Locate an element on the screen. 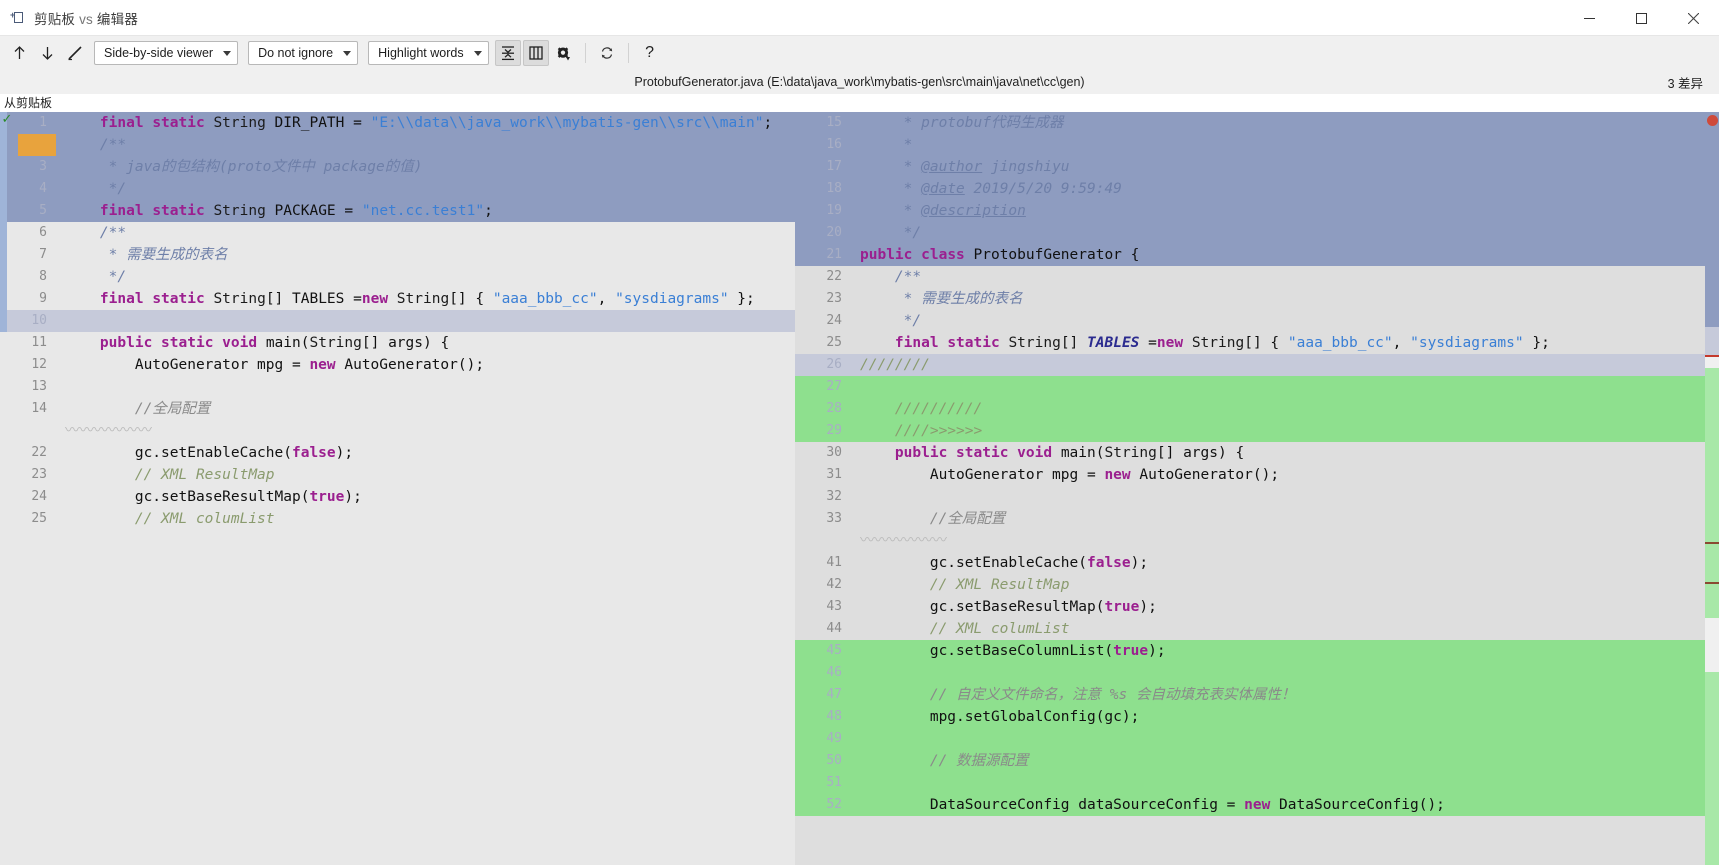 The width and height of the screenshot is (1719, 865). code-line: 22 /** is located at coordinates (1257, 277).